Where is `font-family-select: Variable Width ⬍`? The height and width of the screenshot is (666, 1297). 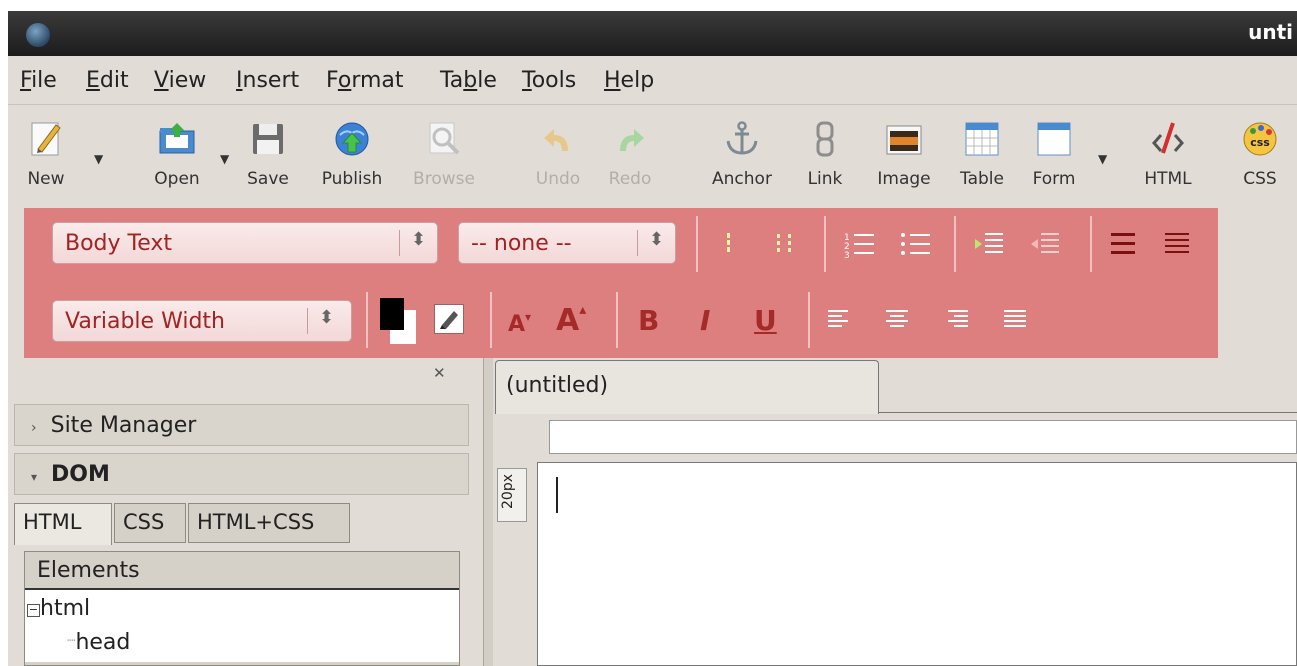 font-family-select: Variable Width ⬍ is located at coordinates (202, 321).